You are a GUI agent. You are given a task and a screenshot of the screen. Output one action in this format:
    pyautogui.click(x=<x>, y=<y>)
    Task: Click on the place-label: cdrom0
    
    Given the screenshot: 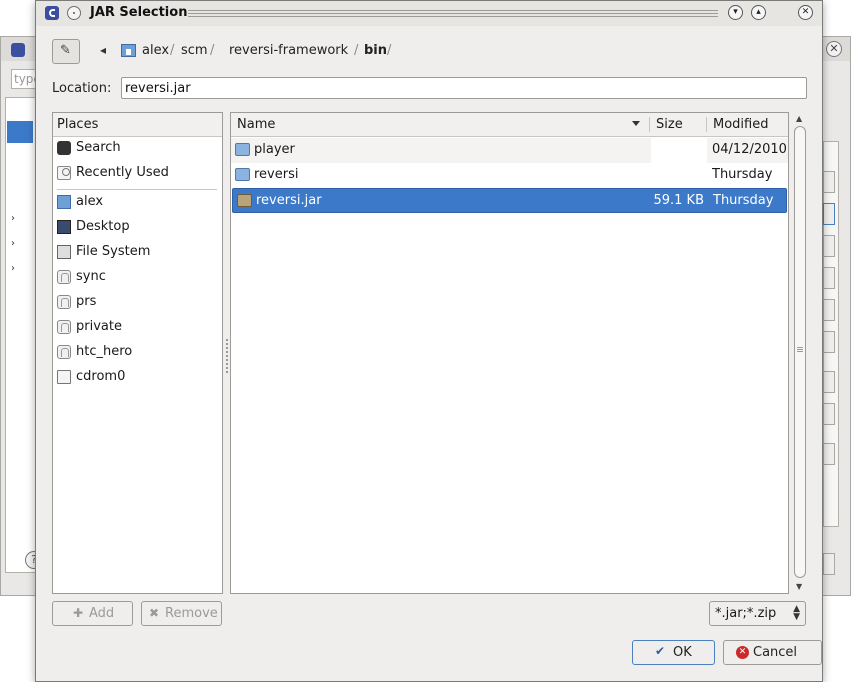 What is the action you would take?
    pyautogui.click(x=101, y=376)
    